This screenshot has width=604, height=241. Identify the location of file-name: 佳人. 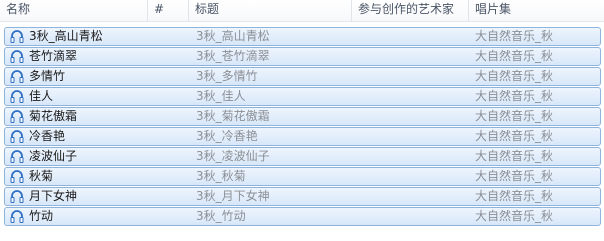
(41, 96).